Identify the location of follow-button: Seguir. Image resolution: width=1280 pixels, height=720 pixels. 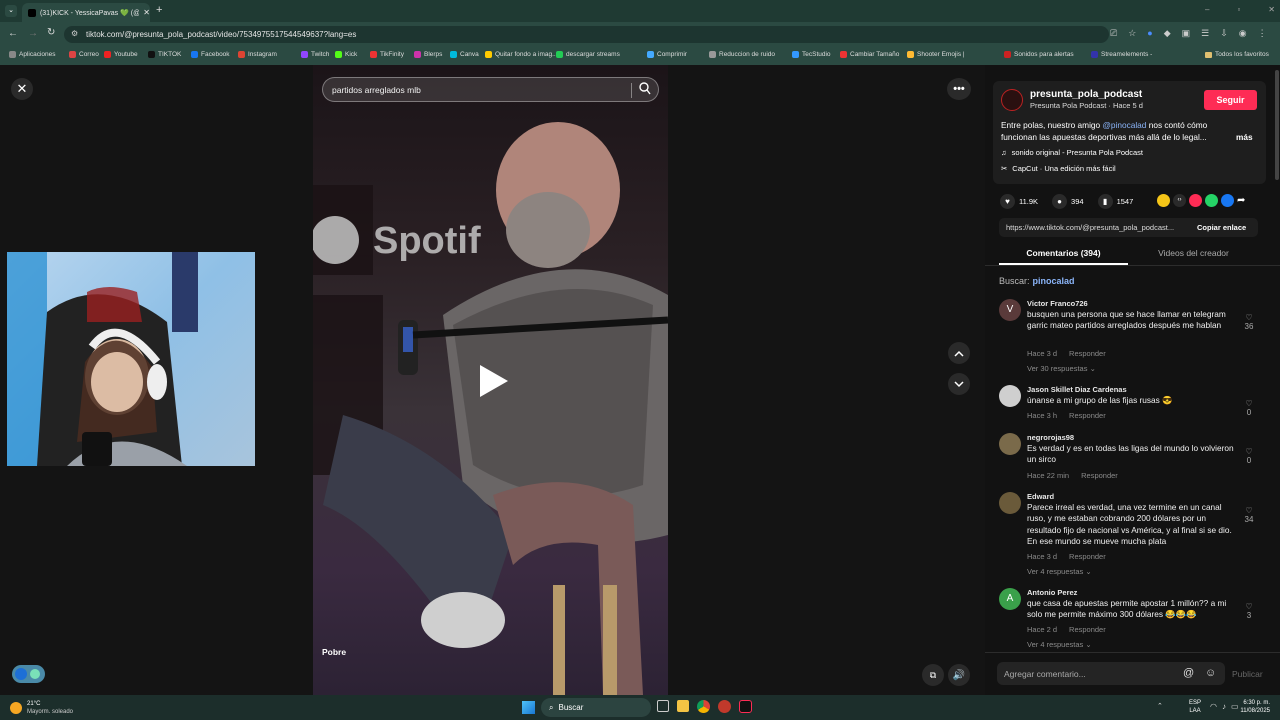
(1230, 100).